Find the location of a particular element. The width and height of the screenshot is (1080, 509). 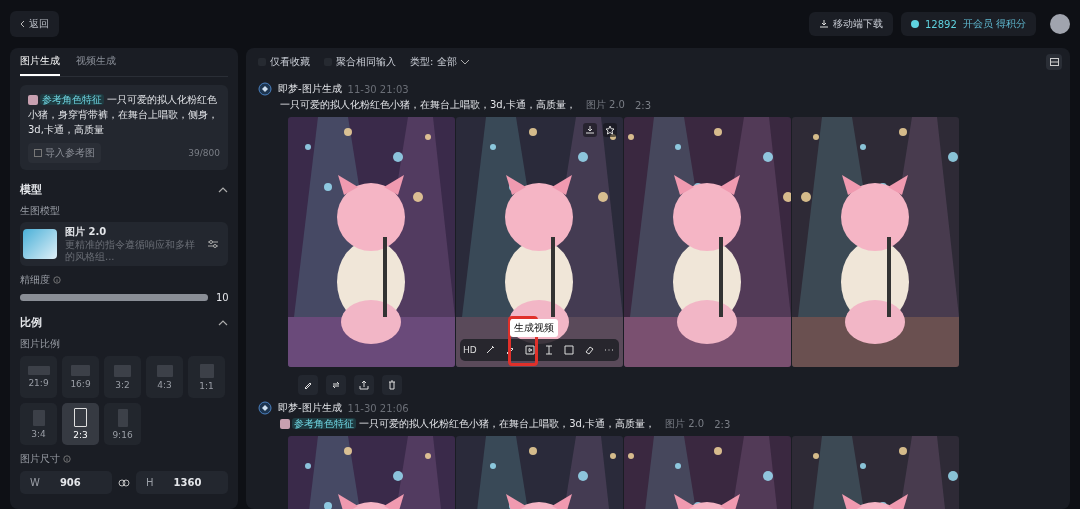

panel-toggle-icon is located at coordinates (1054, 62).